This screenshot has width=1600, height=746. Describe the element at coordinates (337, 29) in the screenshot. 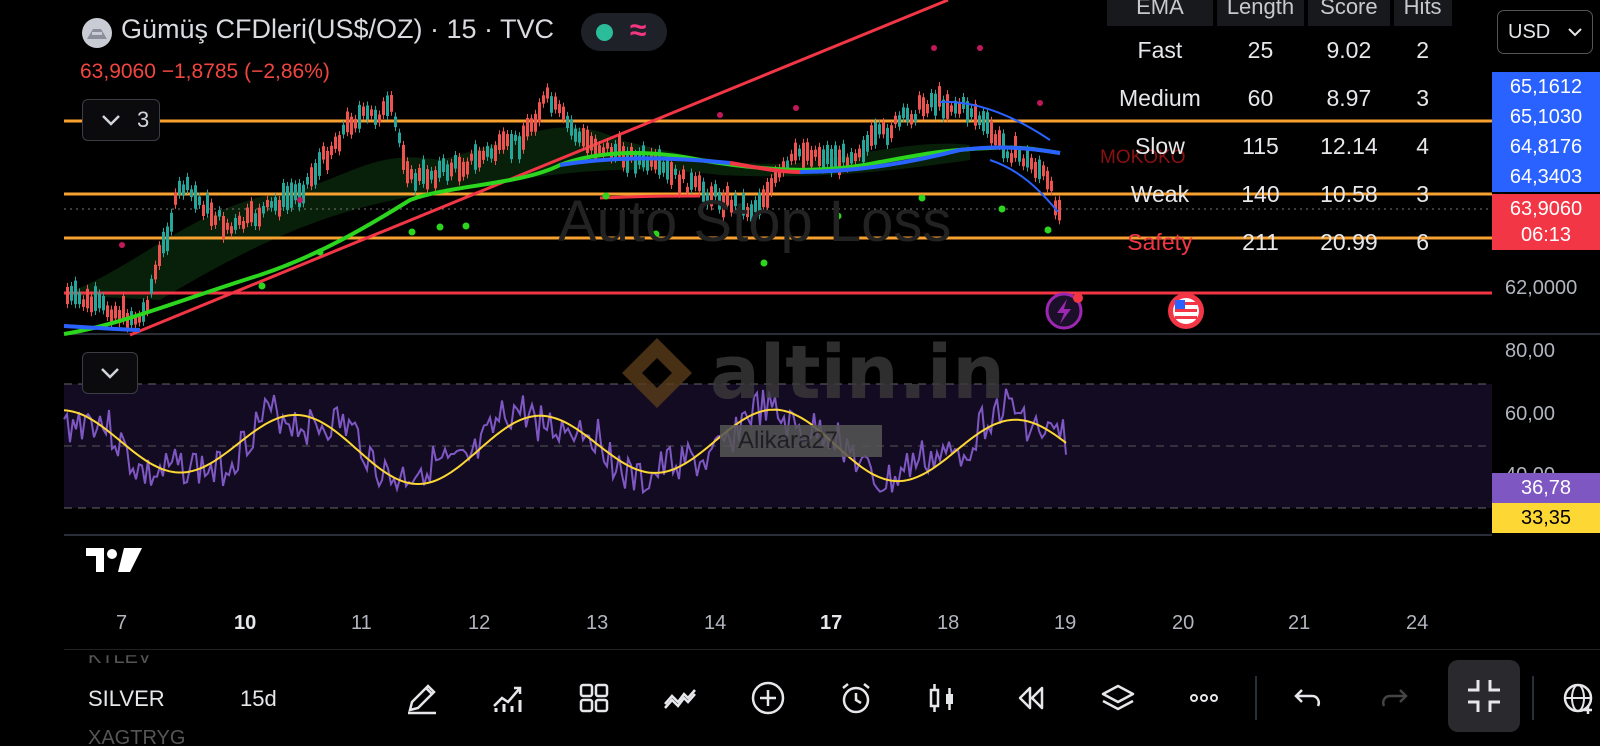

I see `symbol-title: Gümüş CFDleri(US$/OZ) · 15 · TVC` at that location.